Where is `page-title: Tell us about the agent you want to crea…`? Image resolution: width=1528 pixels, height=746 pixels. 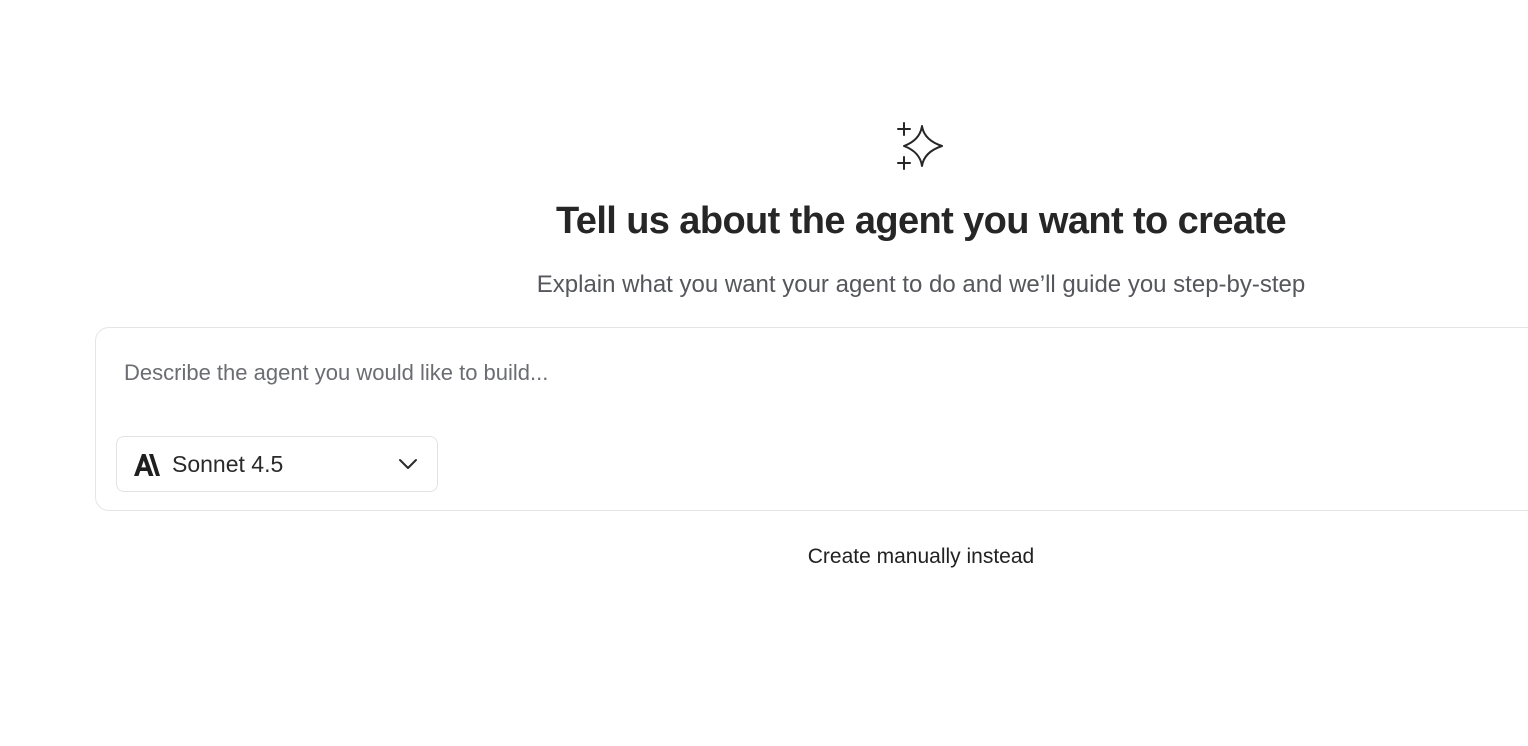
page-title: Tell us about the agent you want to crea… is located at coordinates (921, 221).